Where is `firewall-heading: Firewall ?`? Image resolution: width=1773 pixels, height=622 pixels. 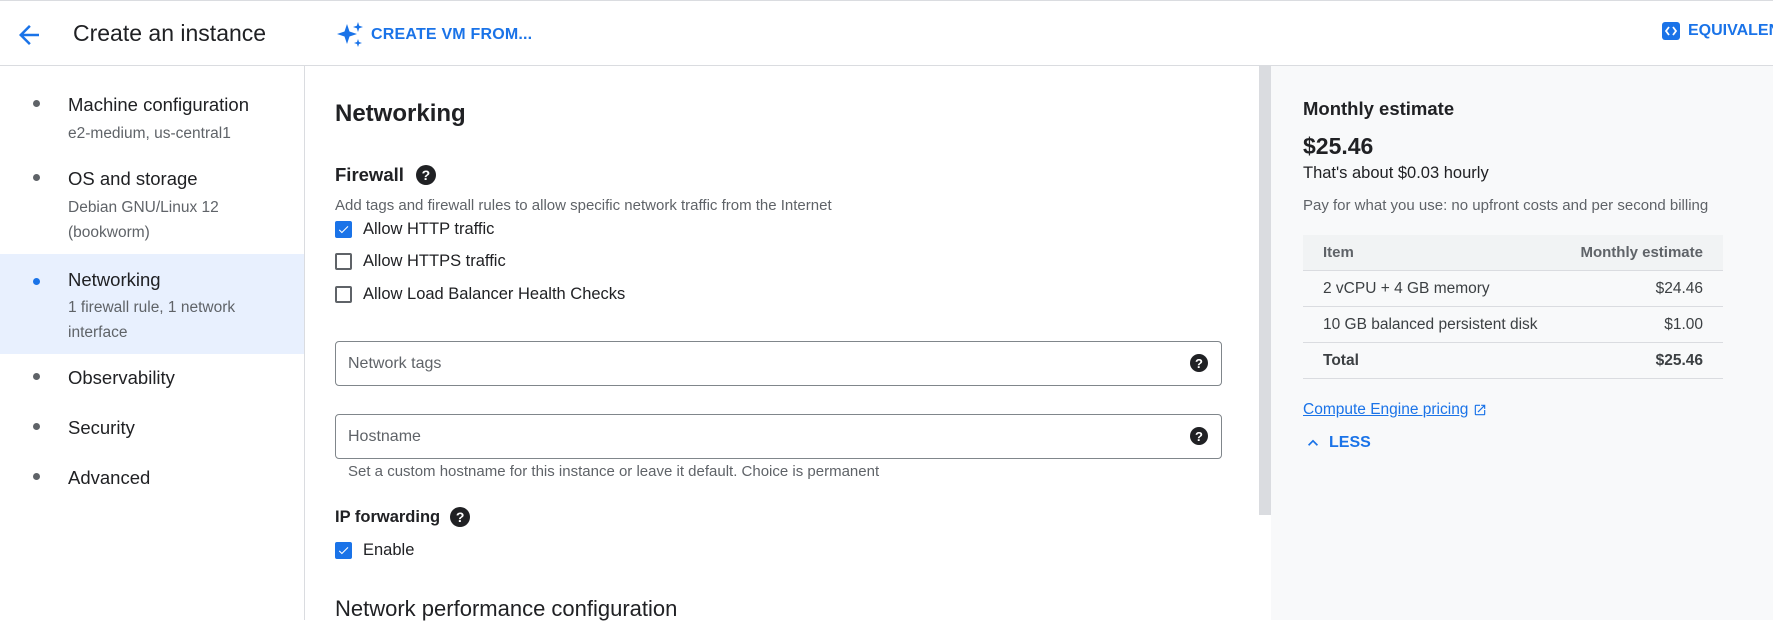 firewall-heading: Firewall ? is located at coordinates (385, 175).